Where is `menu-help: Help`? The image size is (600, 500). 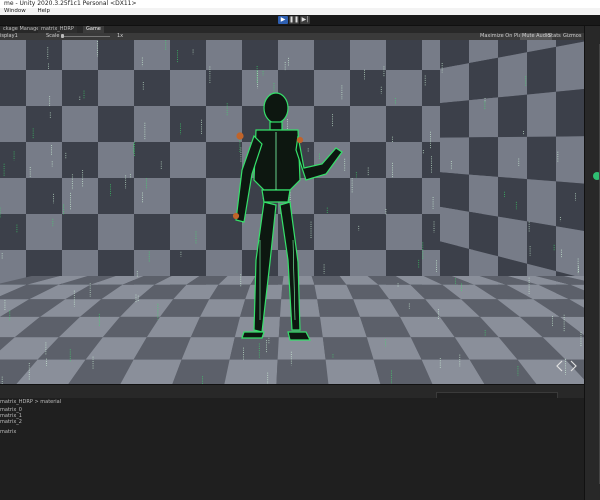
menu-help: Help is located at coordinates (43, 11).